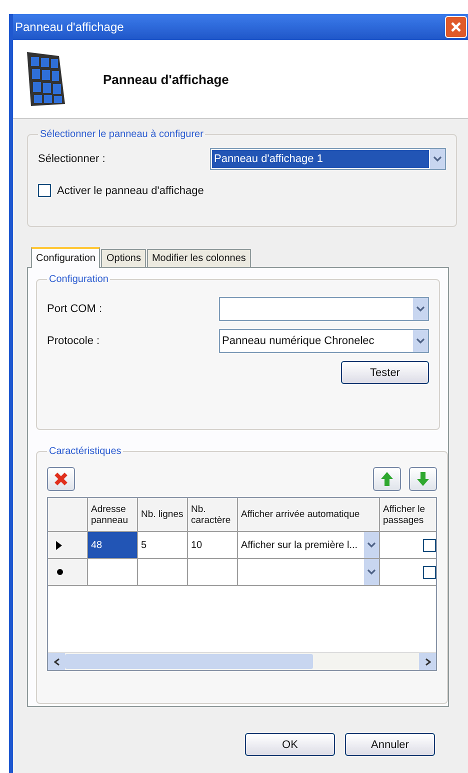  Describe the element at coordinates (309, 572) in the screenshot. I see `cell-dropdown` at that location.